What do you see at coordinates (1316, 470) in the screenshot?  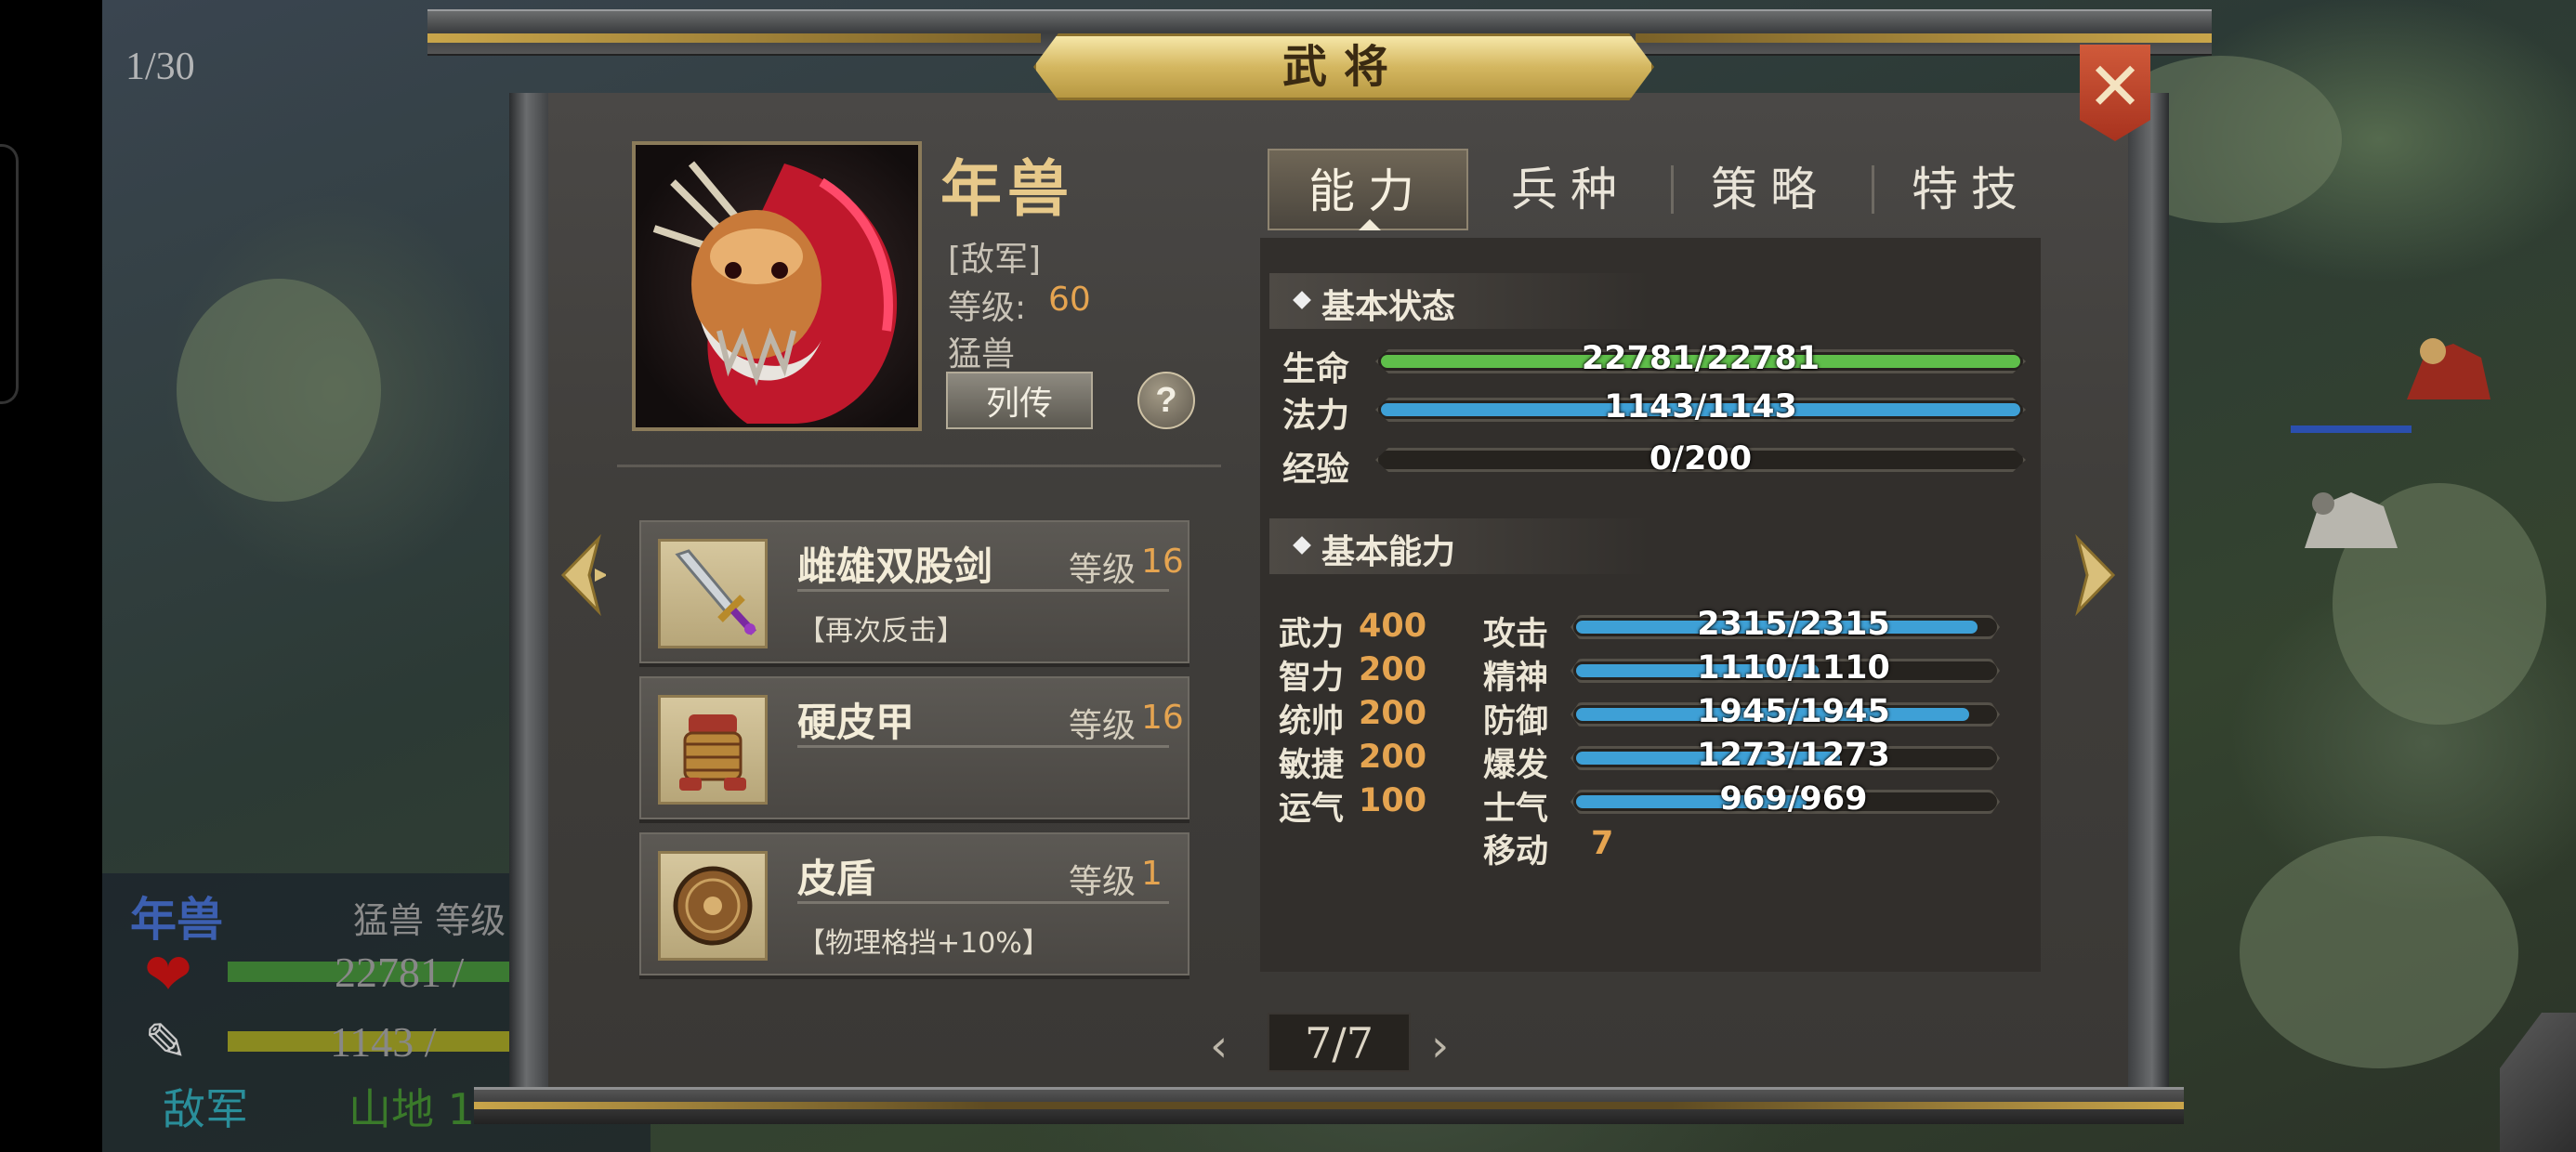 I see `status-label-exp: 经验` at bounding box center [1316, 470].